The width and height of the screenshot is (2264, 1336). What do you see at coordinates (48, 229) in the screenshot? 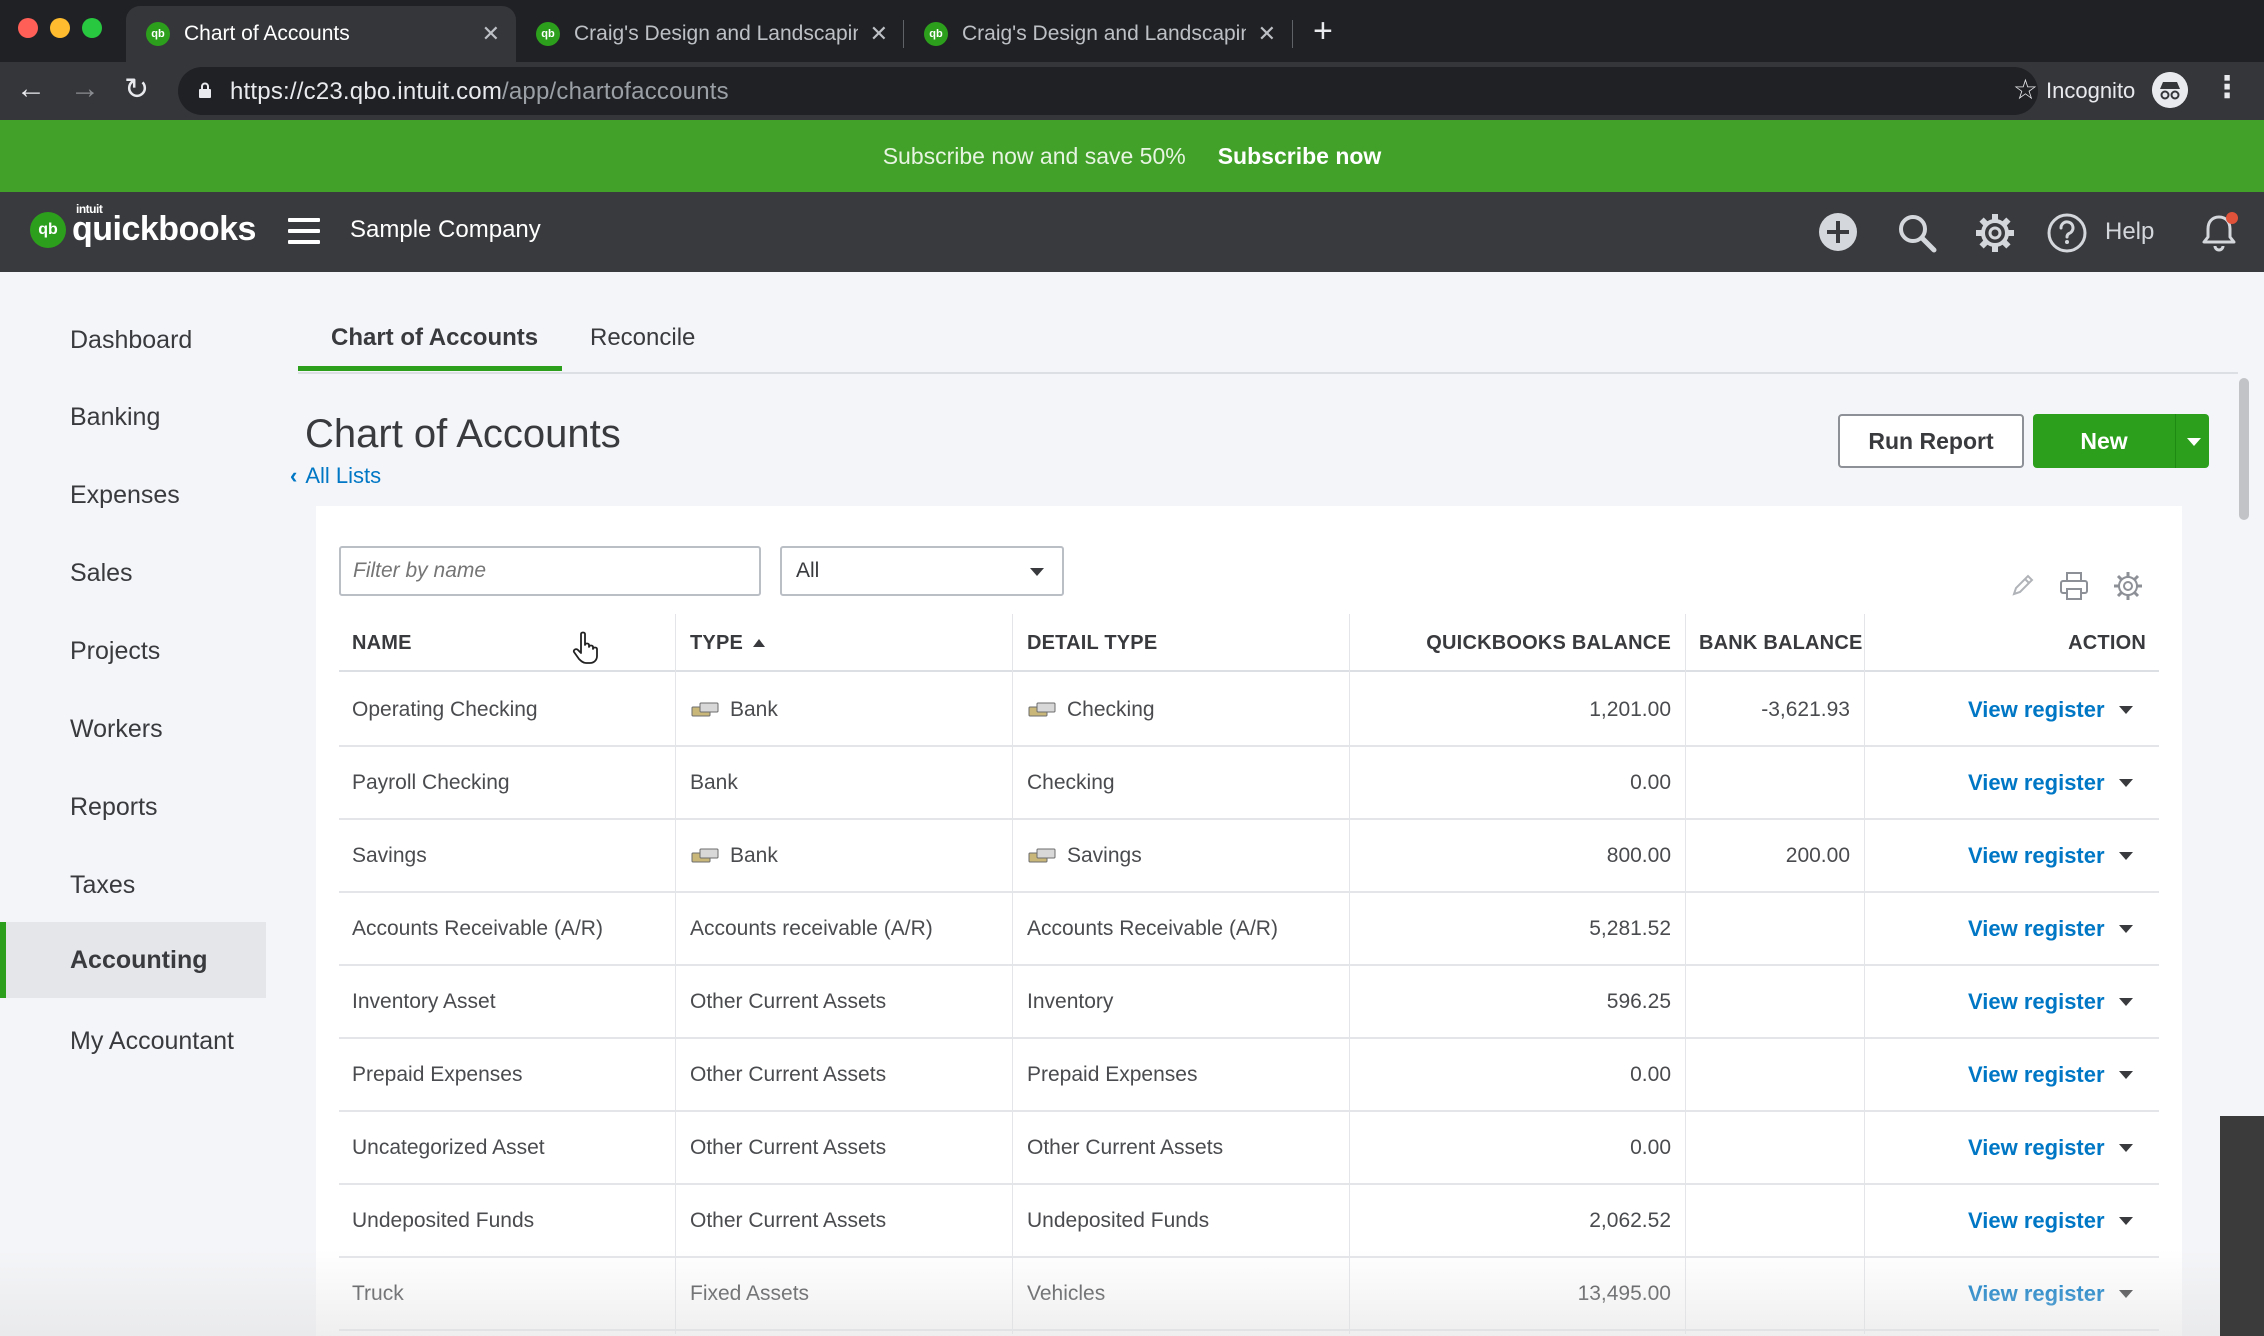
I see `qb-logo-mark: qb` at bounding box center [48, 229].